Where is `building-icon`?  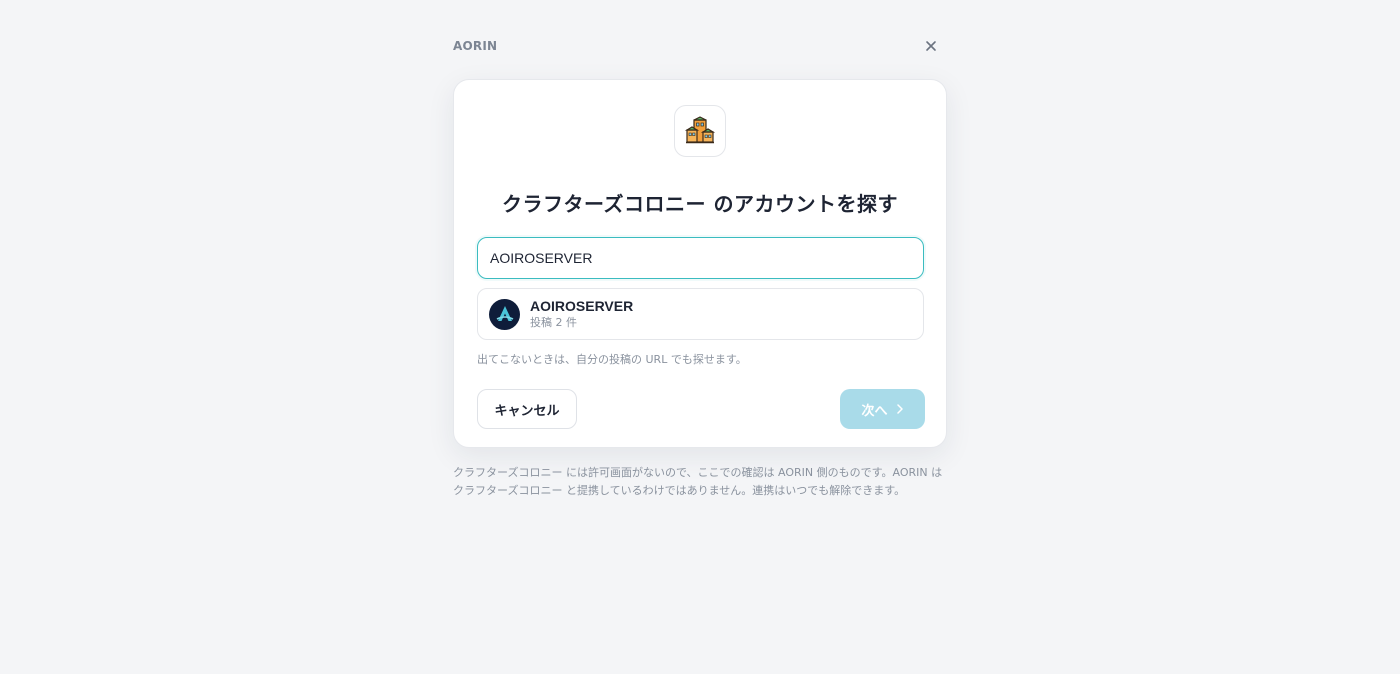
building-icon is located at coordinates (700, 130).